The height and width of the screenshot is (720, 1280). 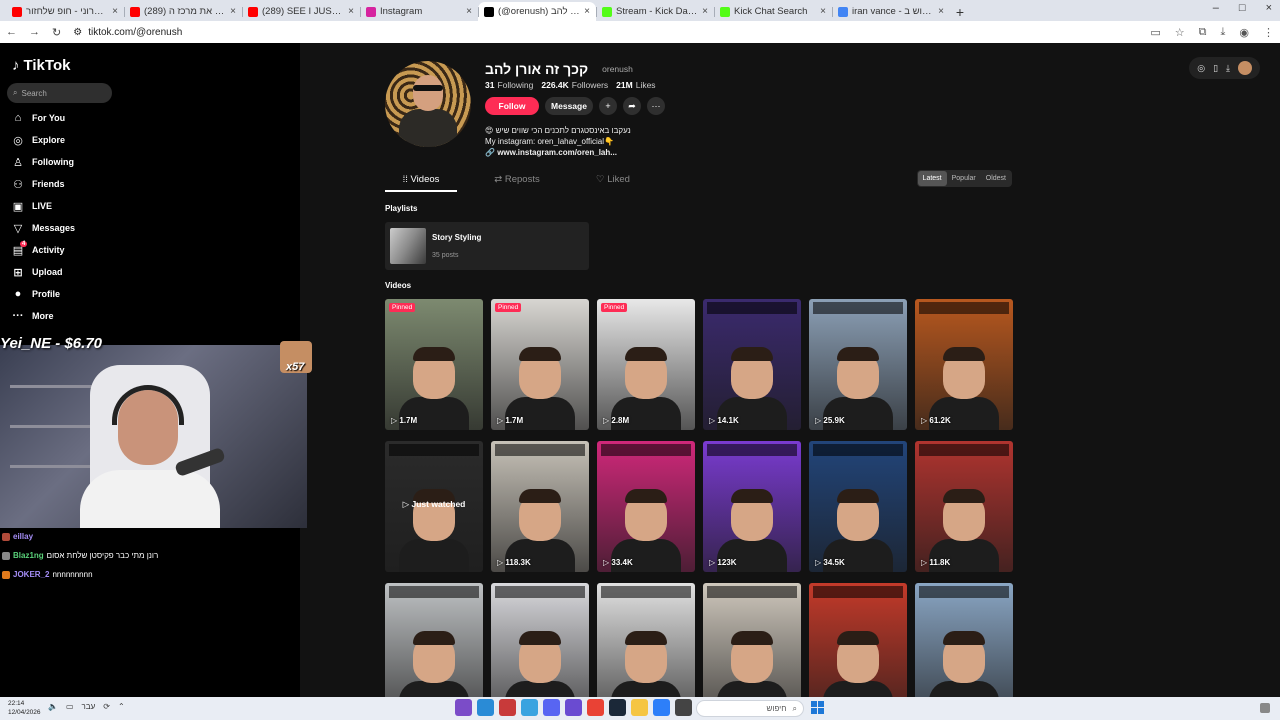 I want to click on video-thumbnail: ▷ 61.2K, so click(x=964, y=364).